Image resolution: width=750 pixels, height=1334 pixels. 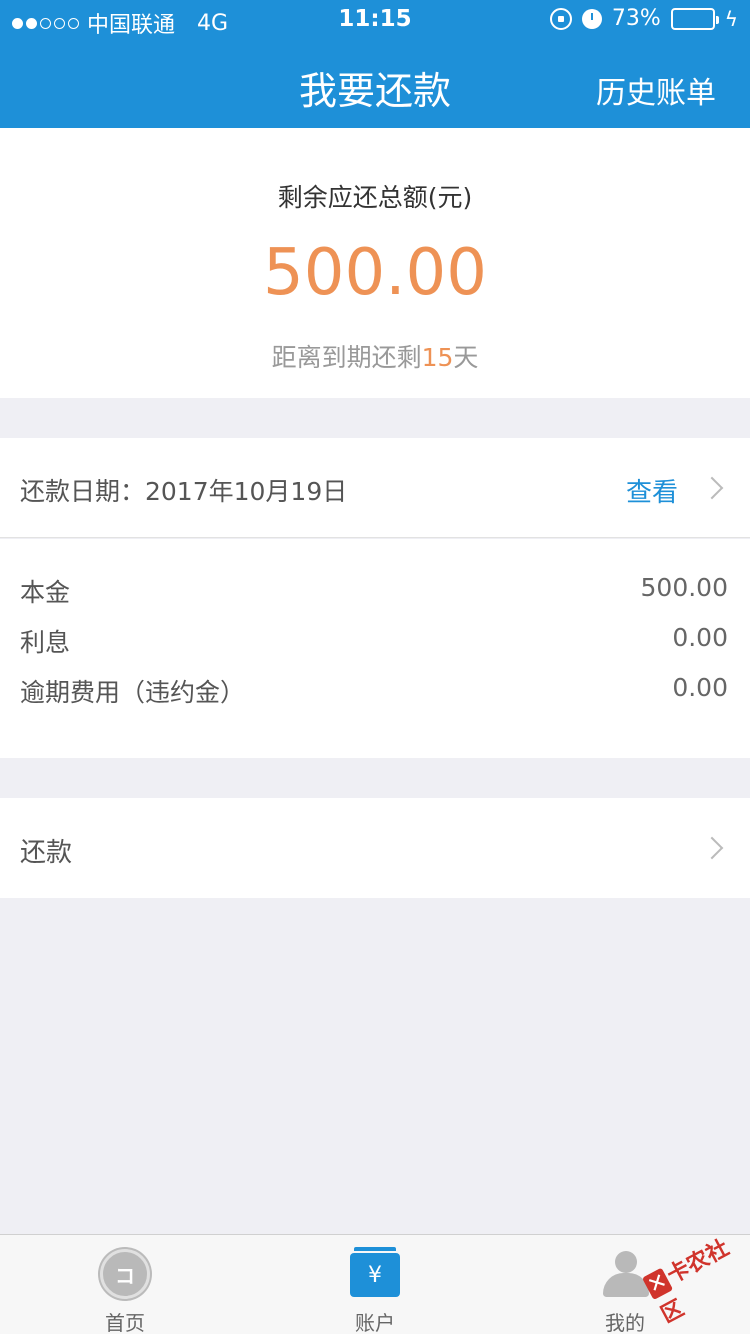 I want to click on header: 中国联通 4G 11:15 73% ϟ 我要还款 历史账单, so click(x=375, y=64).